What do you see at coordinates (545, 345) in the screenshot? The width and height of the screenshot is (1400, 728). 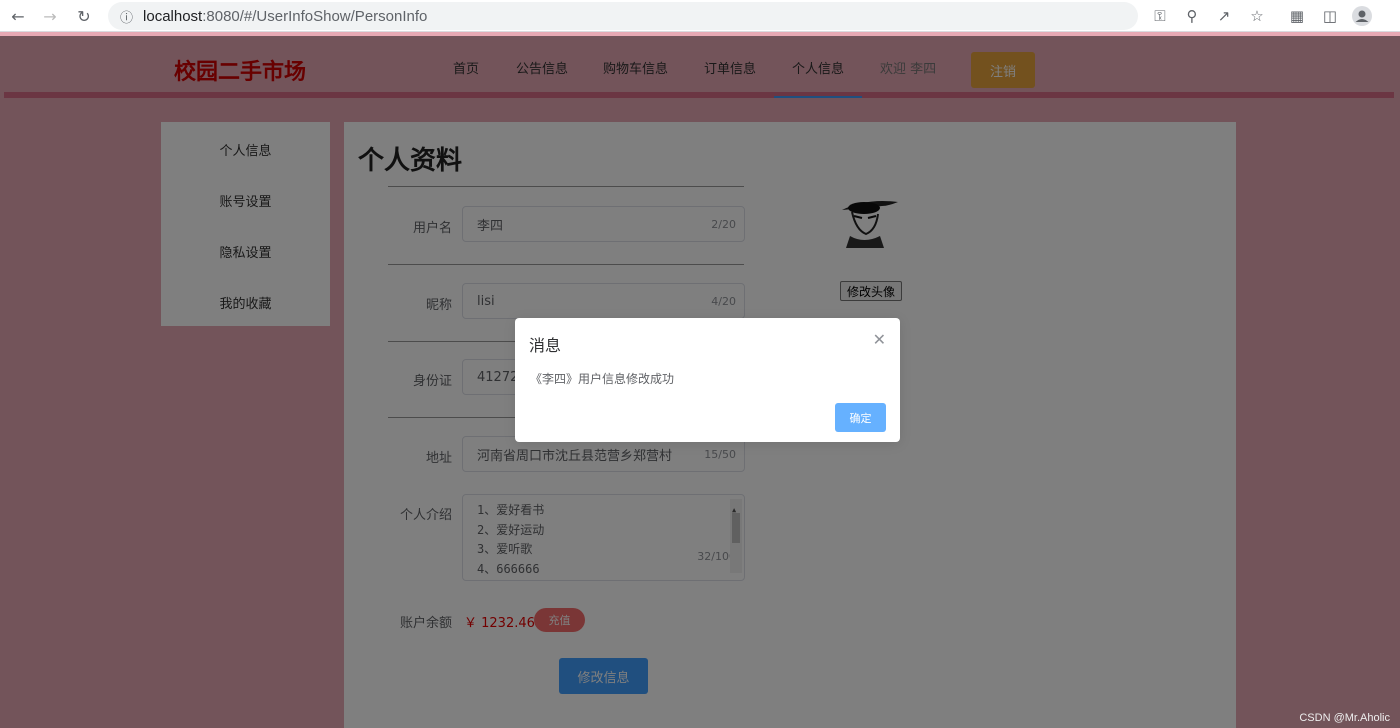 I see `dialog-title: 消息` at bounding box center [545, 345].